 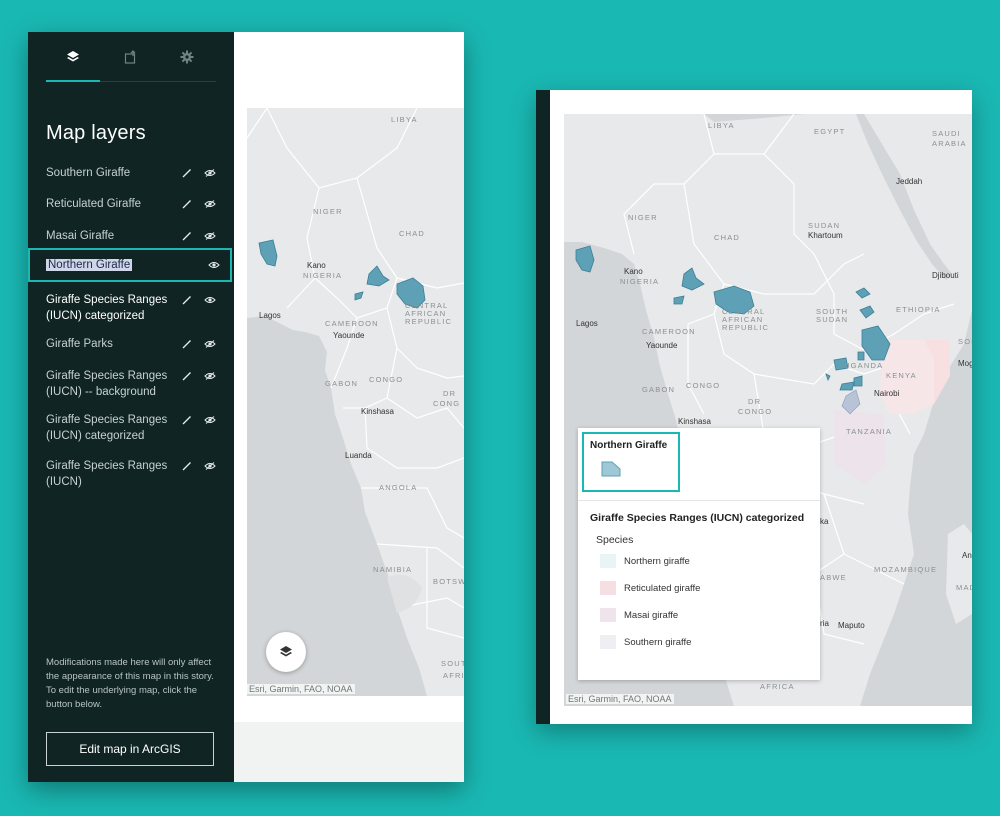 I want to click on tab-settings, so click(x=187, y=57).